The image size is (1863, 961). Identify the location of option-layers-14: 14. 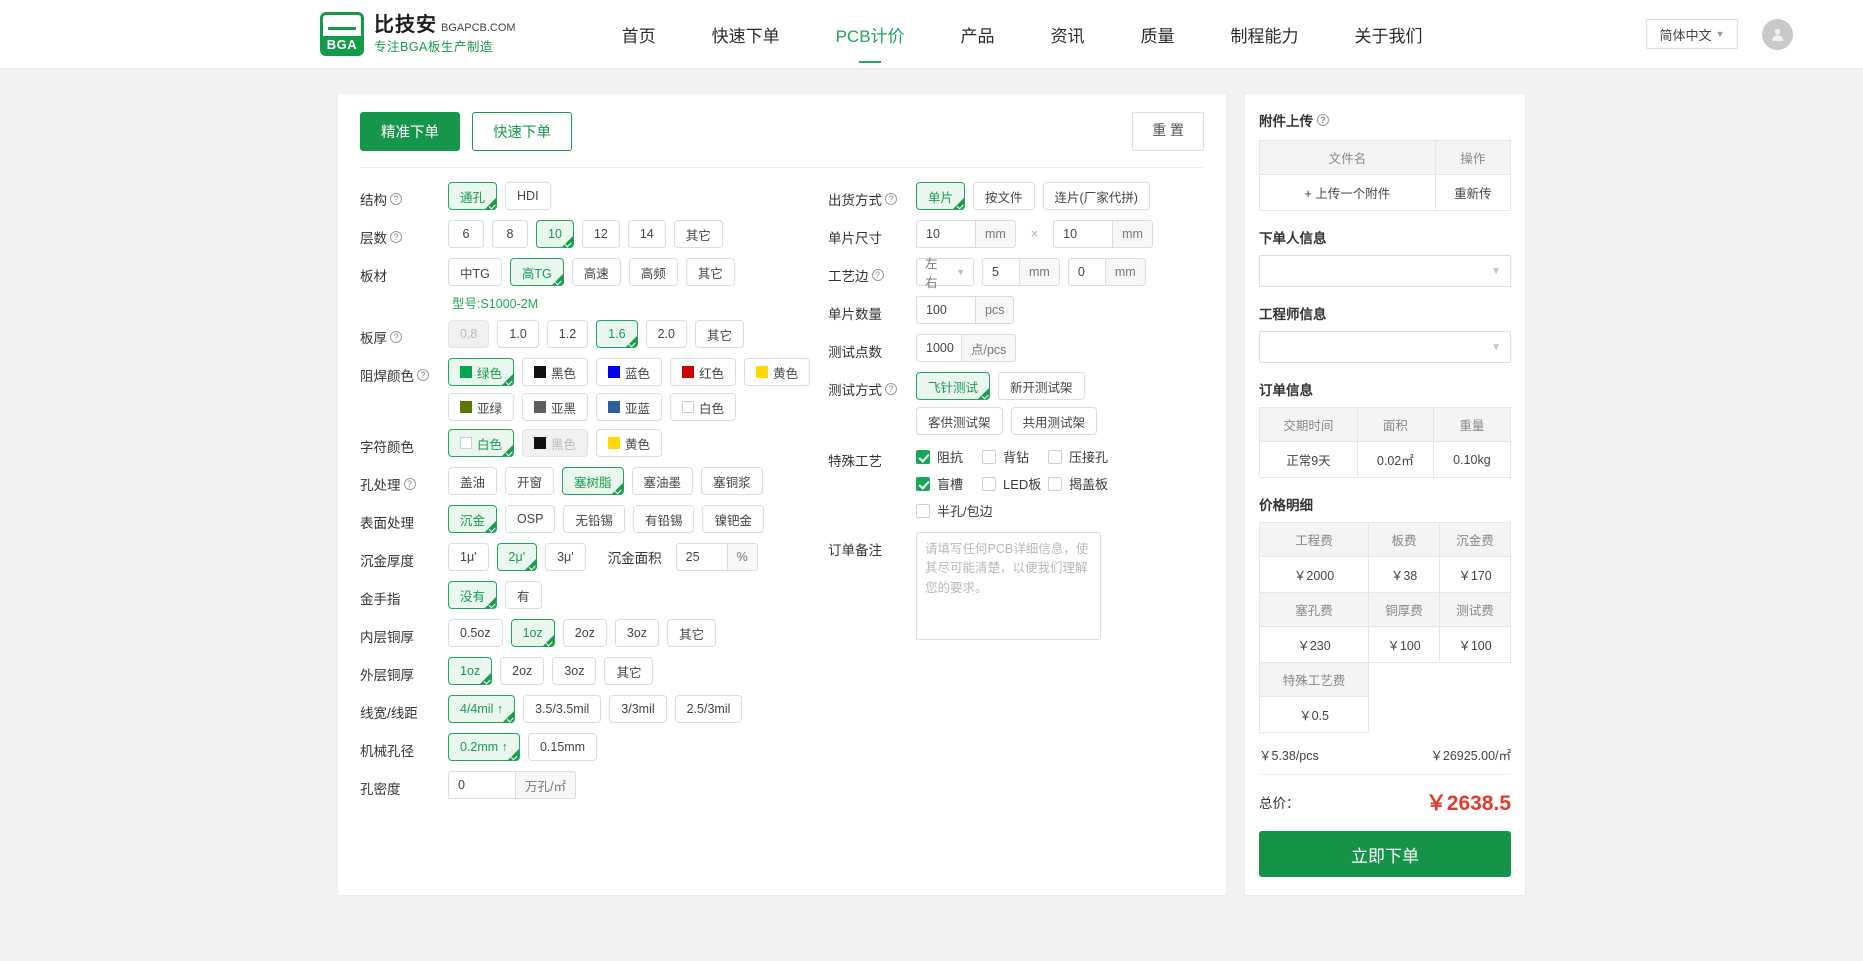
(646, 234).